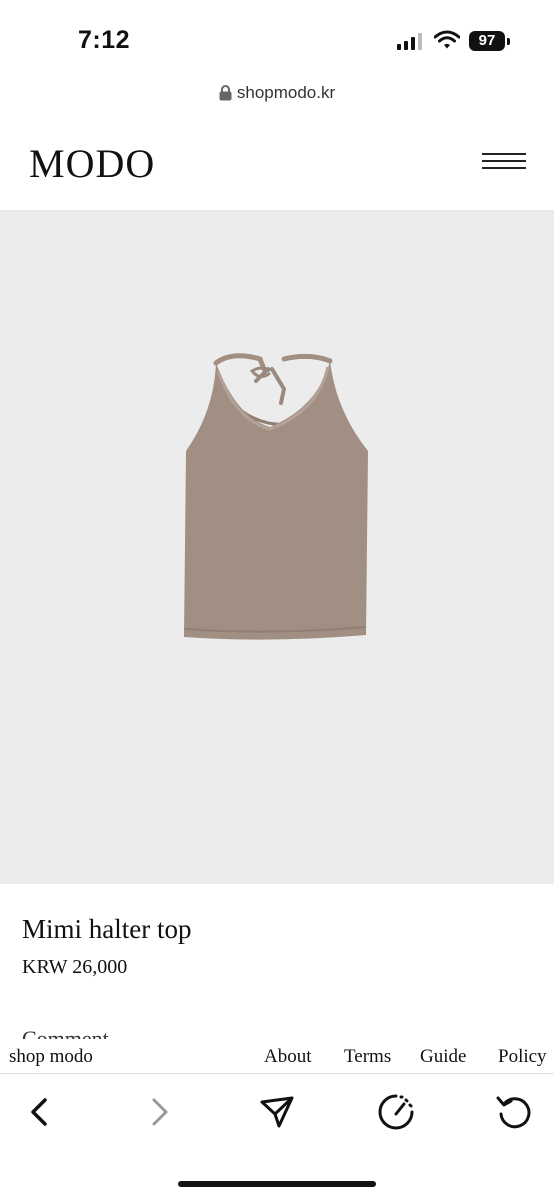 The image size is (554, 1201). I want to click on hamburger-menu-icon, so click(504, 162).